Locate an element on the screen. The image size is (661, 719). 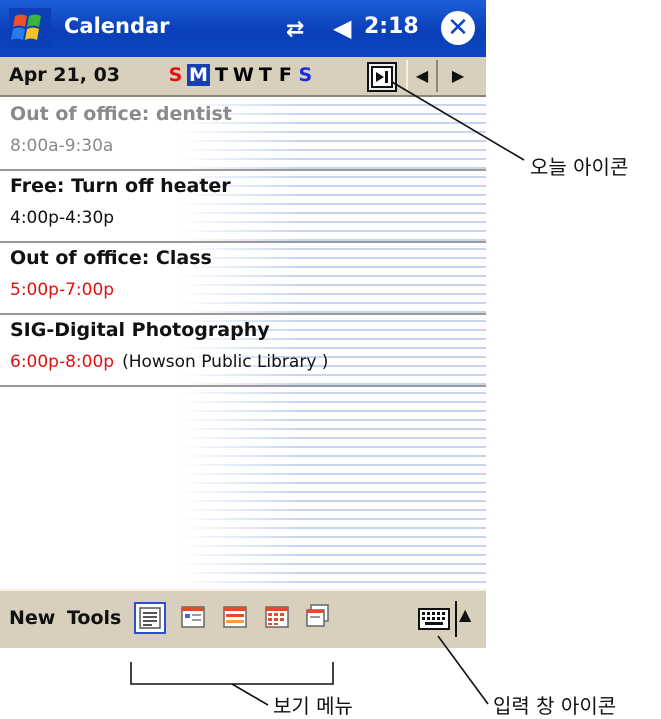
view-menu-callout: 보기 메뉴 is located at coordinates (313, 706).